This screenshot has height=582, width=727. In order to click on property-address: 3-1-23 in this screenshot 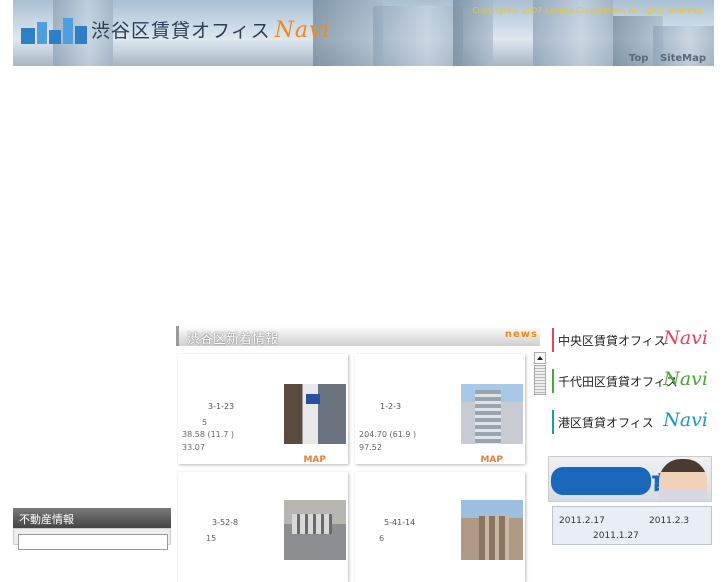, I will do `click(221, 406)`.